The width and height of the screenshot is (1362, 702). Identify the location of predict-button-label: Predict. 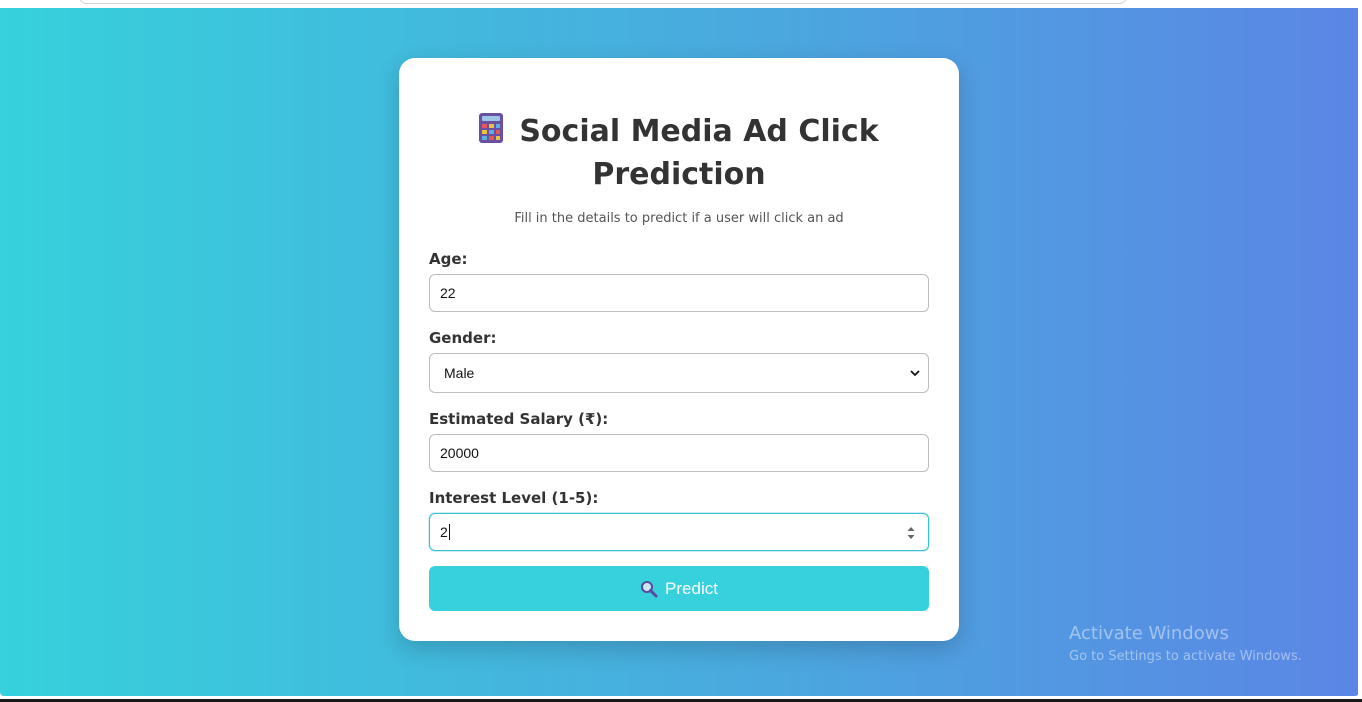
(691, 588).